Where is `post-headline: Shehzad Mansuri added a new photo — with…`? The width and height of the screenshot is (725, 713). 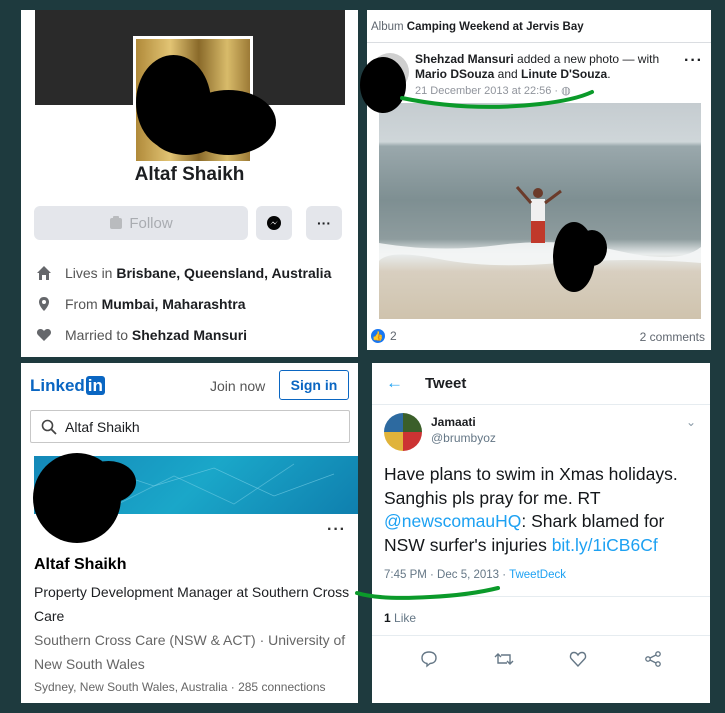
post-headline: Shehzad Mansuri added a new photo — with… is located at coordinates (537, 66).